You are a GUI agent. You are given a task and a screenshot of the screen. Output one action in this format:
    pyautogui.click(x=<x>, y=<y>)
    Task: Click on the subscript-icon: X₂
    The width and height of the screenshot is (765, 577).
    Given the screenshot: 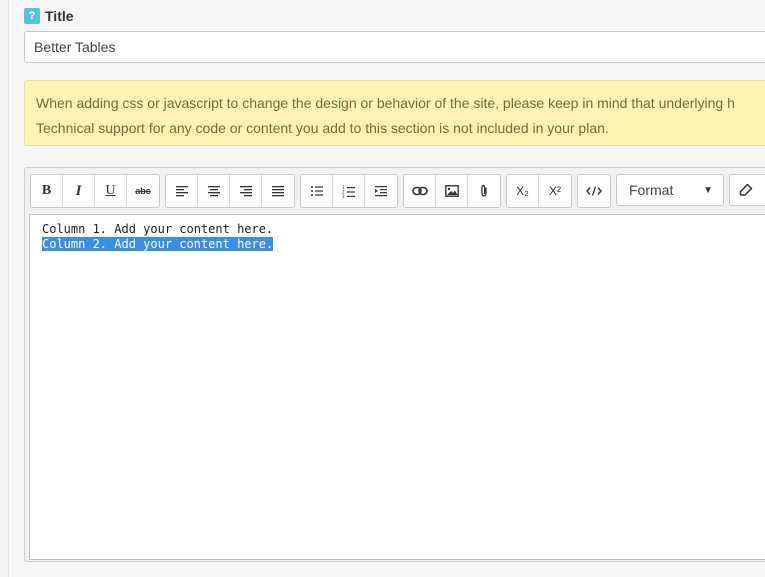 What is the action you would take?
    pyautogui.click(x=522, y=191)
    